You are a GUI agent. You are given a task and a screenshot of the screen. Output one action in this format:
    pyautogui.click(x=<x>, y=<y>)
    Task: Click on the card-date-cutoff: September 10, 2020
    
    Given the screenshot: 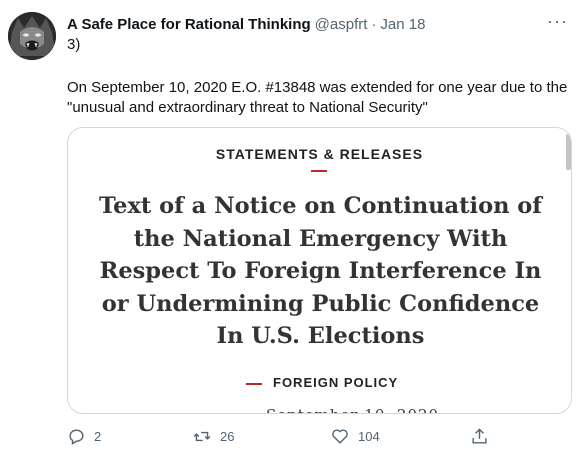 What is the action you would take?
    pyautogui.click(x=352, y=409)
    